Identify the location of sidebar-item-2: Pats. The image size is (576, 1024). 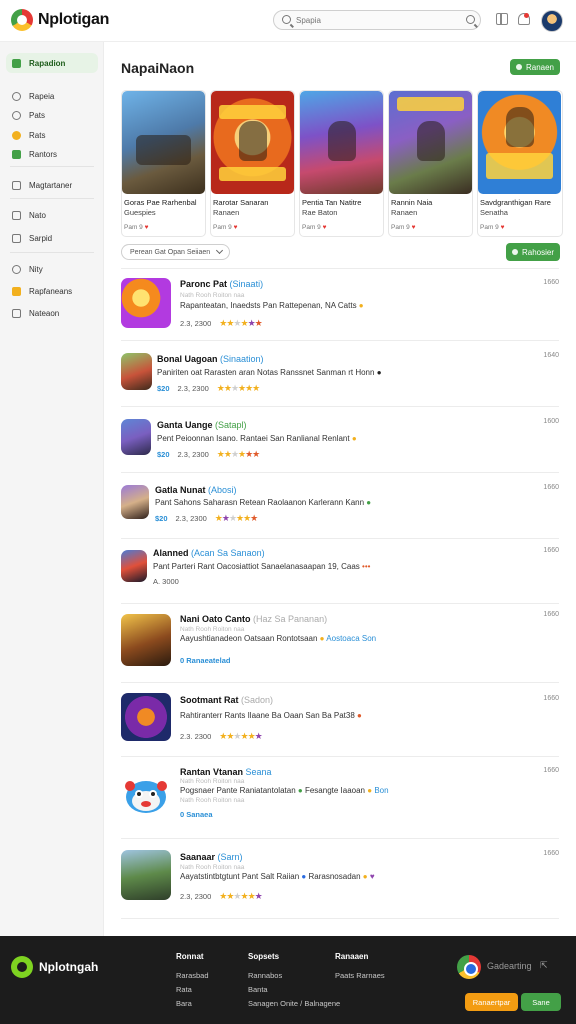
(52, 115).